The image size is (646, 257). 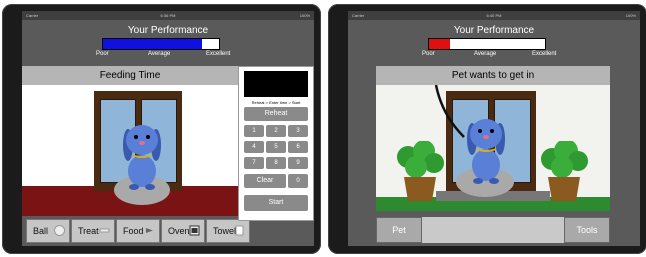 I want to click on clock: 6:36 PM, so click(x=168, y=15).